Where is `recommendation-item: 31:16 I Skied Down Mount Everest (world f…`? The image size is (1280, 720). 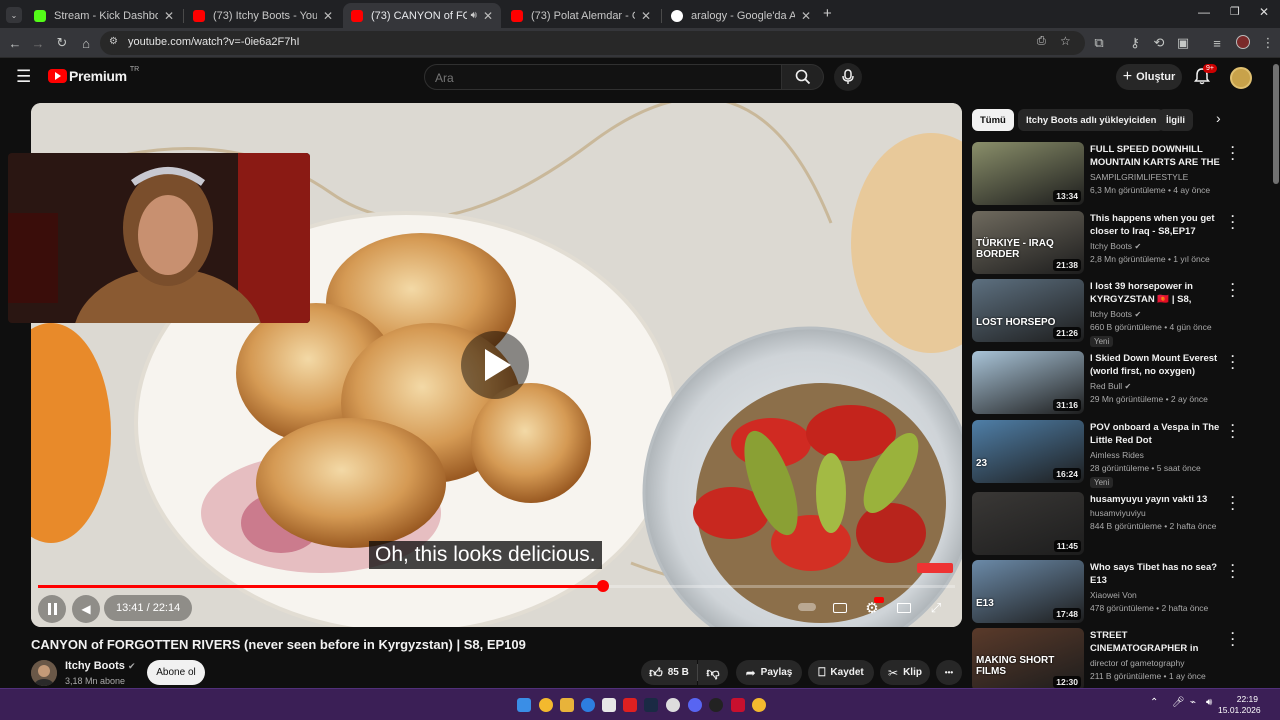 recommendation-item: 31:16 I Skied Down Mount Everest (world f… is located at coordinates (1119, 382).